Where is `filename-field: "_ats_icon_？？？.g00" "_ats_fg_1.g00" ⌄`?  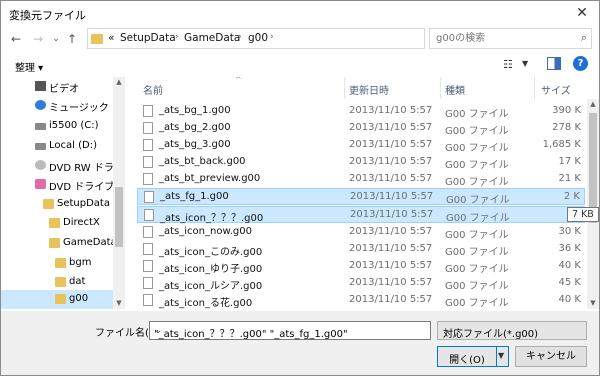
filename-field: "_ats_icon_？？？.g00" "_ats_fg_1.g00" ⌄ is located at coordinates (290, 330).